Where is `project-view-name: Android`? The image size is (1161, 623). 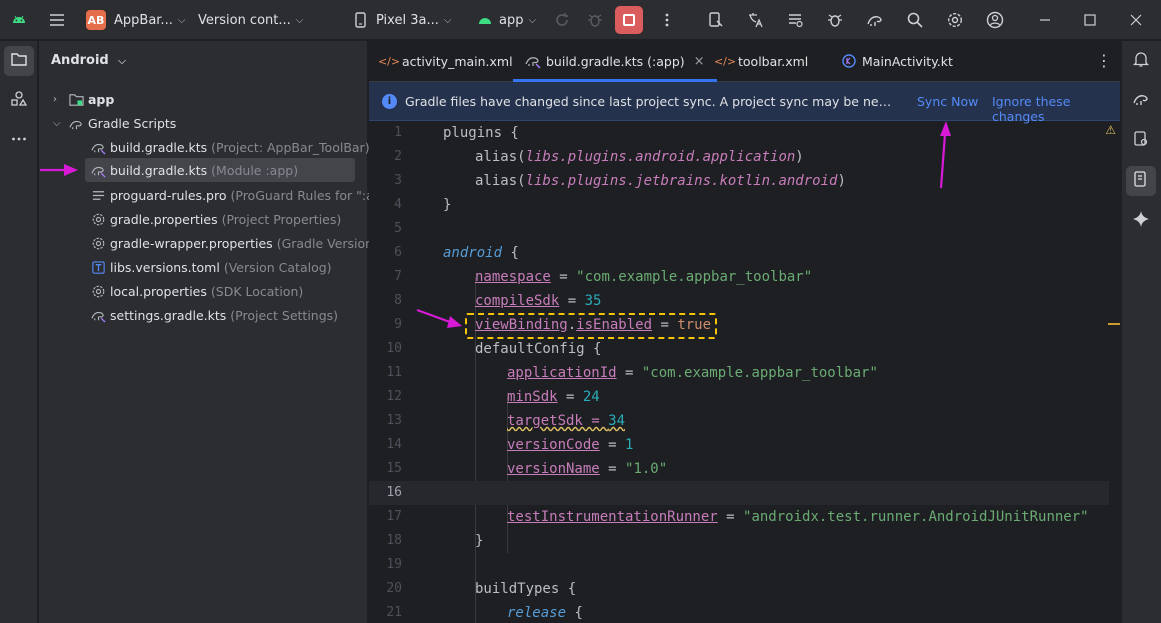
project-view-name: Android is located at coordinates (80, 60).